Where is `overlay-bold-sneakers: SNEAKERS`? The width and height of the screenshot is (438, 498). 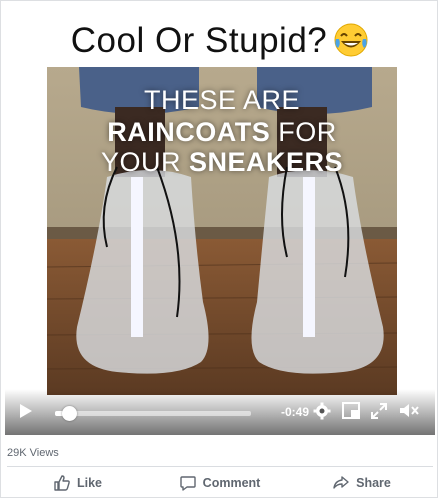
overlay-bold-sneakers: SNEAKERS is located at coordinates (266, 162).